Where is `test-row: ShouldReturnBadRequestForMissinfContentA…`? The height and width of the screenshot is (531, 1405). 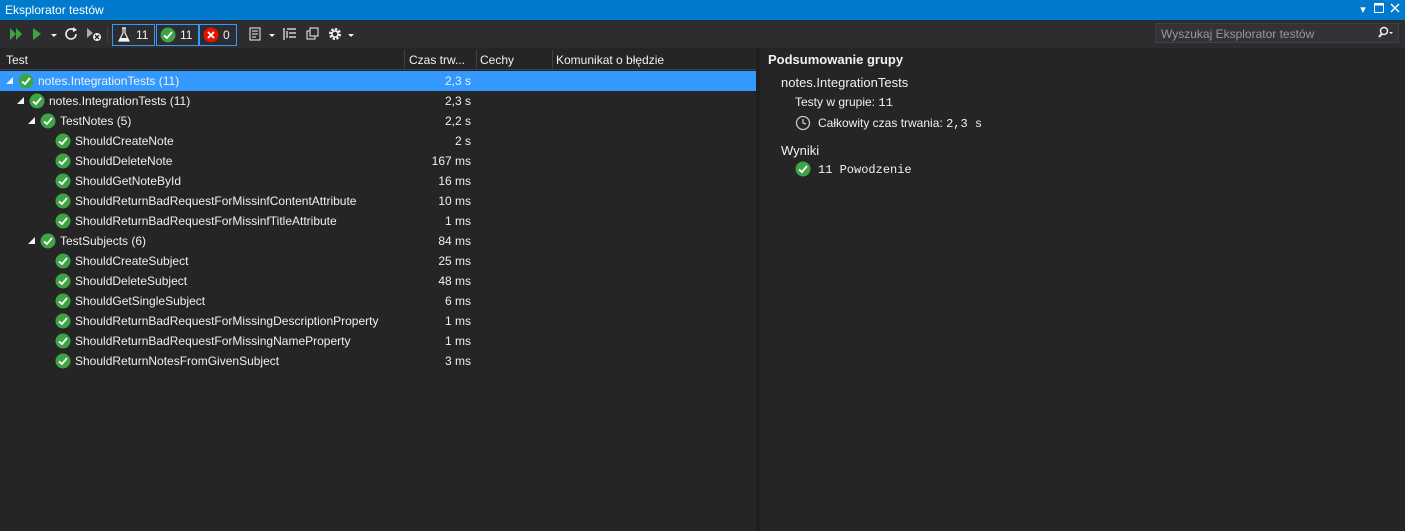 test-row: ShouldReturnBadRequestForMissinfContentA… is located at coordinates (378, 201).